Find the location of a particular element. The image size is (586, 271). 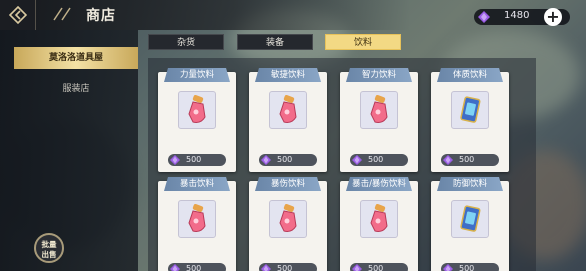

product-card: 智力饮料 500 is located at coordinates (379, 120).